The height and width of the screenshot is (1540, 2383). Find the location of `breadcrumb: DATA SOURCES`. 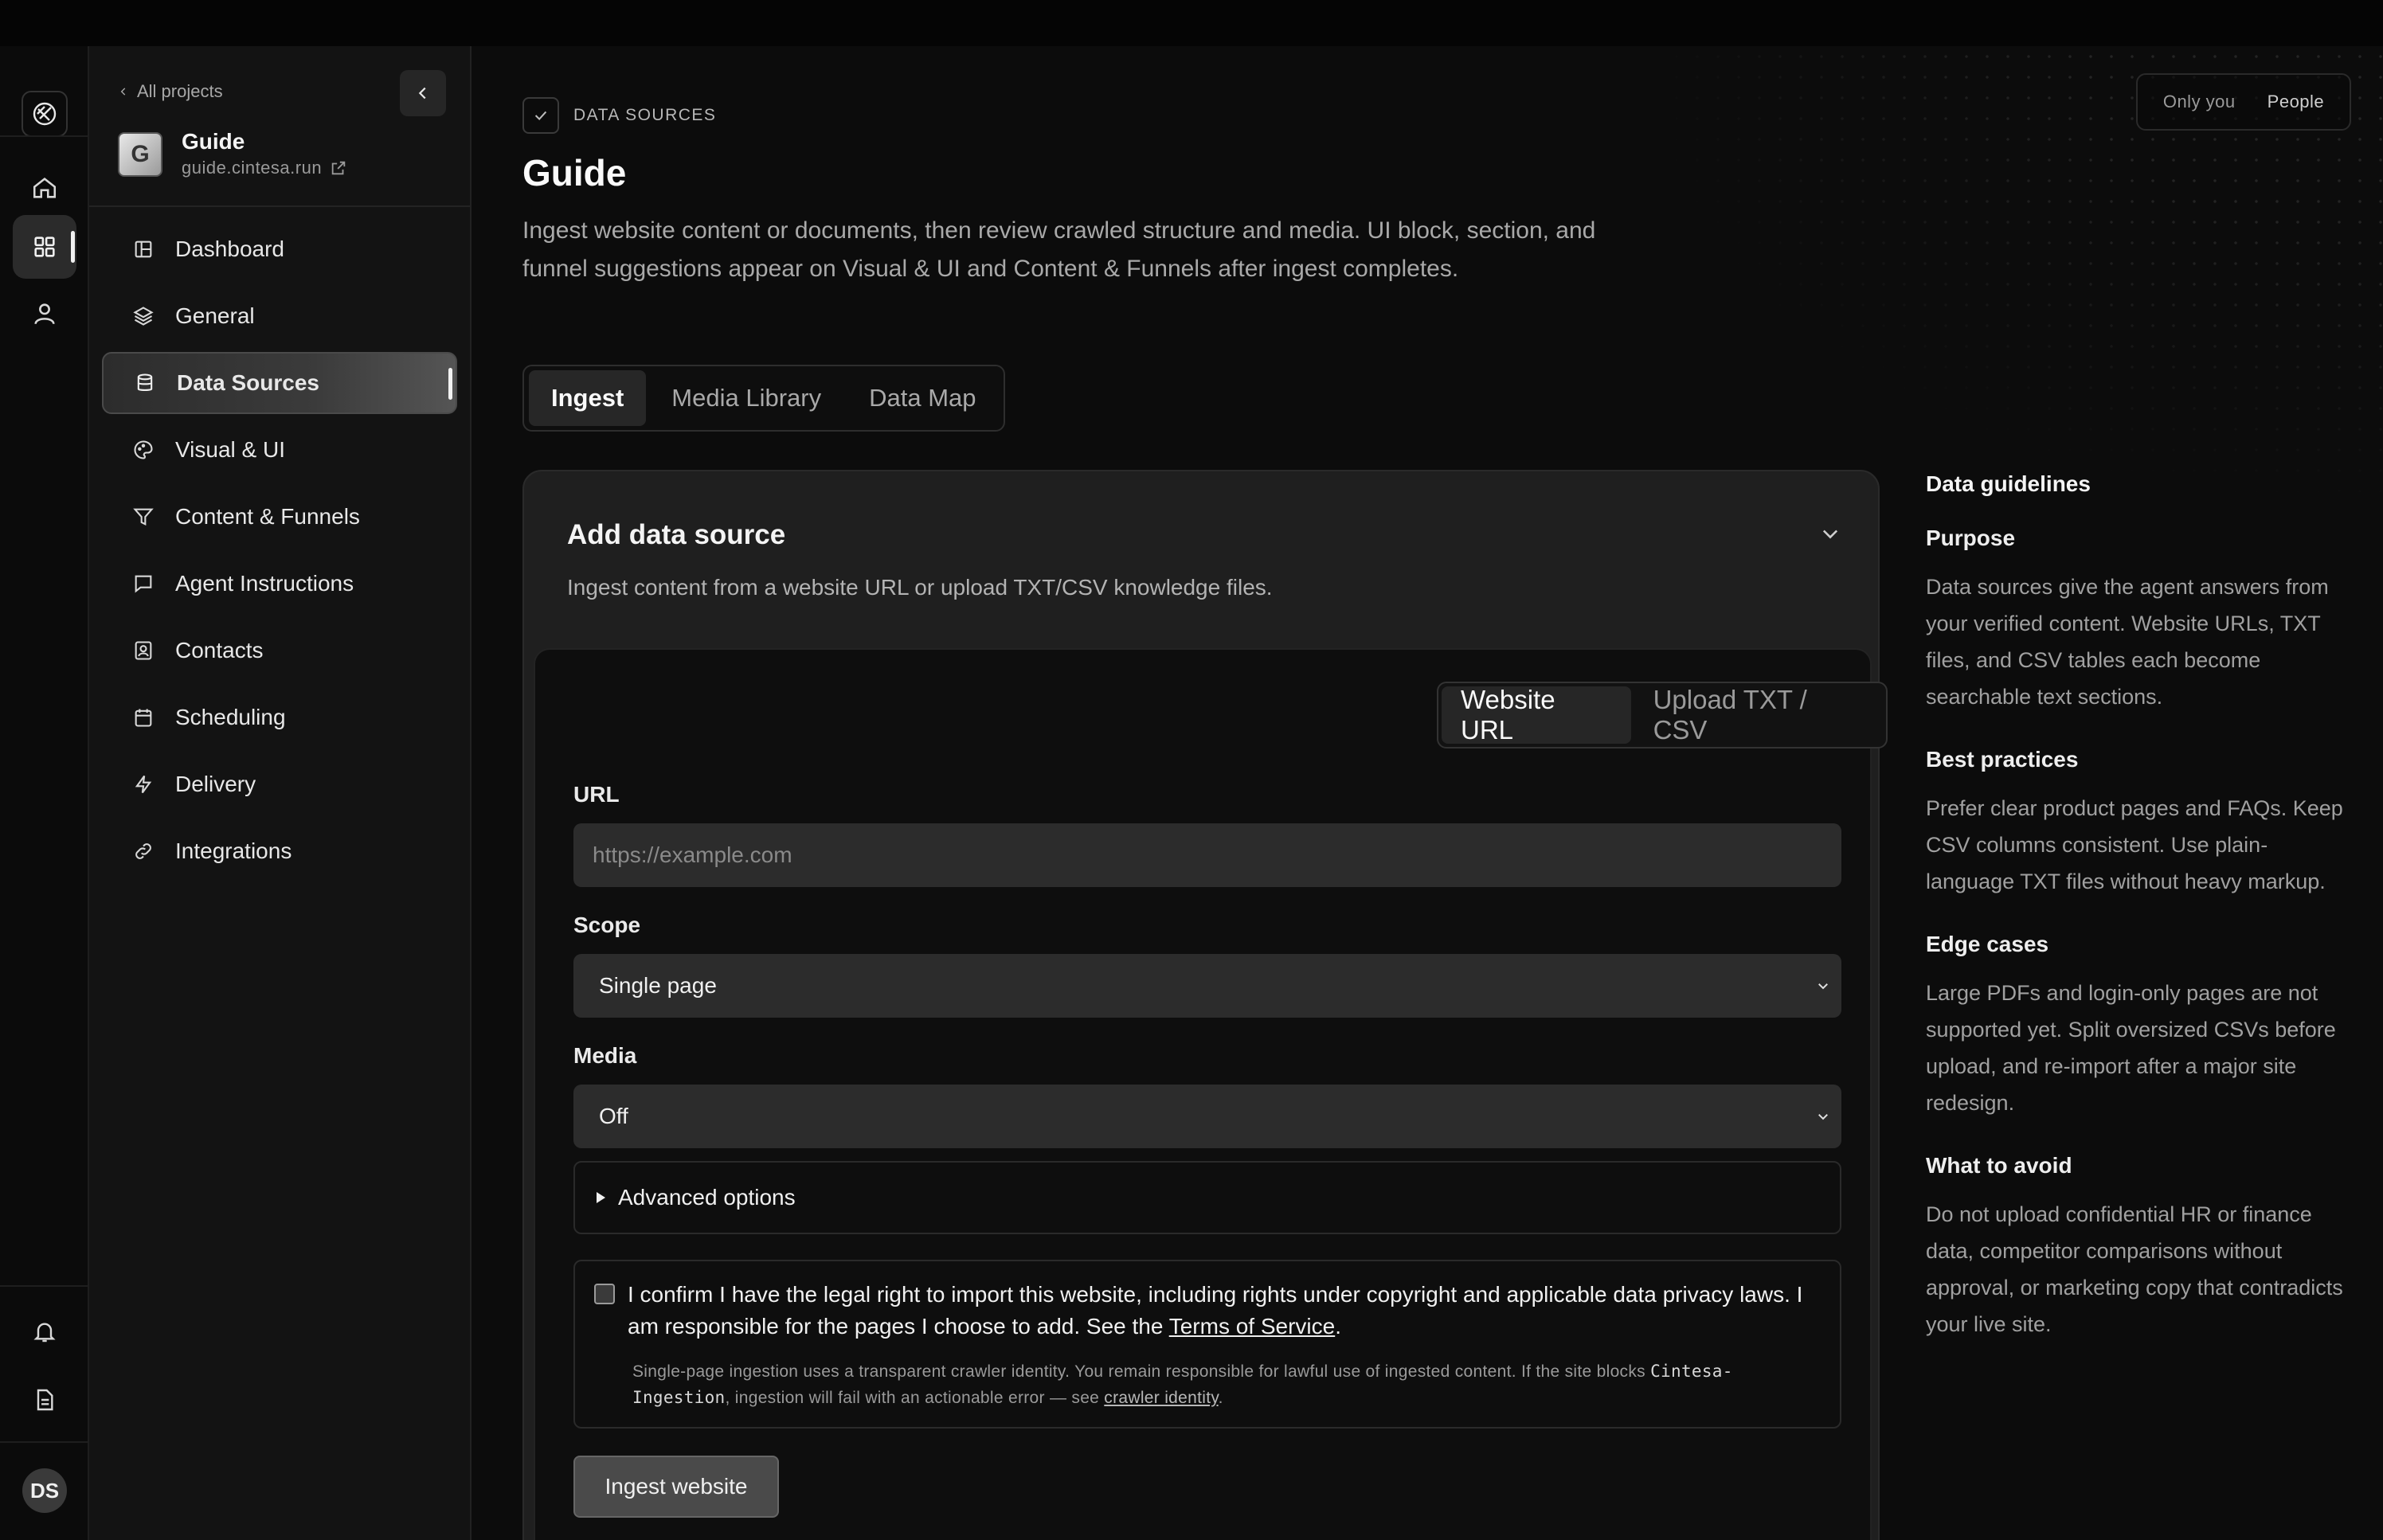

breadcrumb: DATA SOURCES is located at coordinates (619, 115).